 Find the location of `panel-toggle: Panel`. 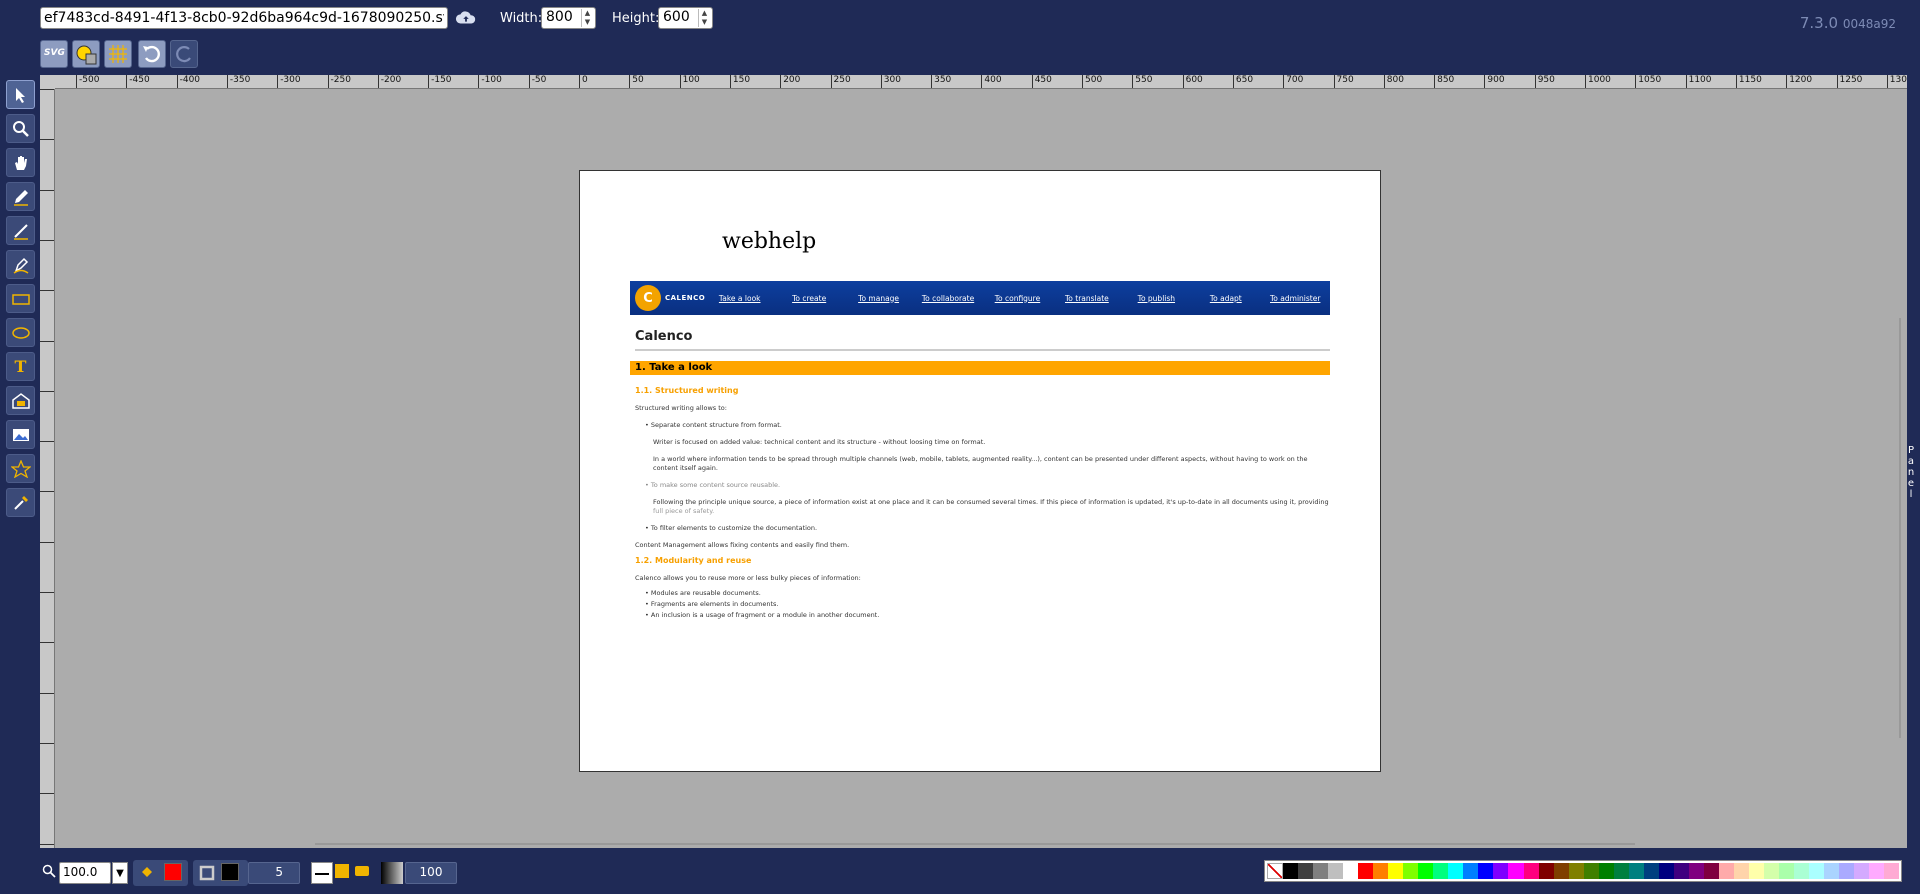

panel-toggle: Panel is located at coordinates (1911, 472).